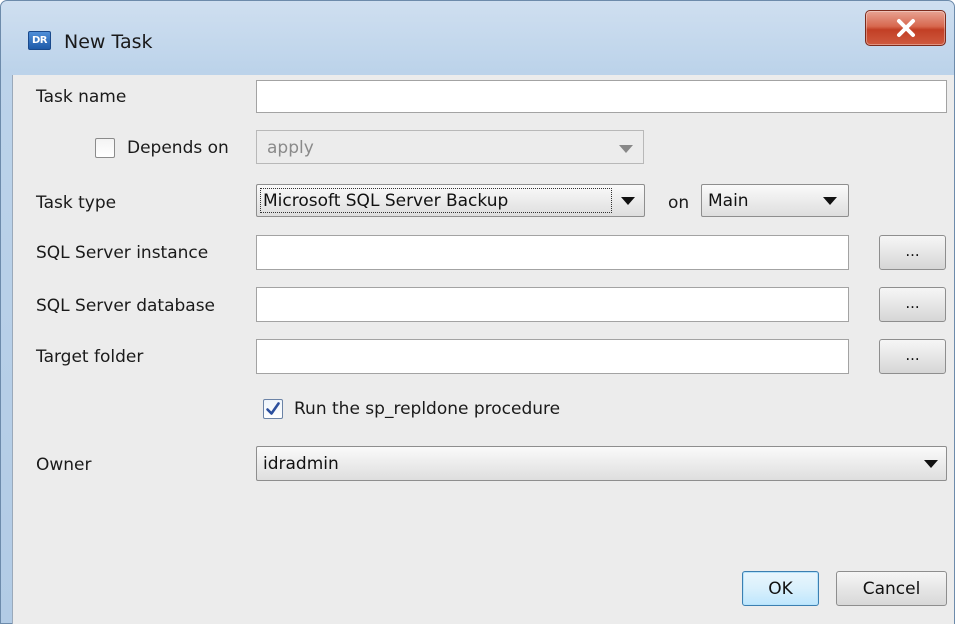  What do you see at coordinates (679, 203) in the screenshot?
I see `on-label: on` at bounding box center [679, 203].